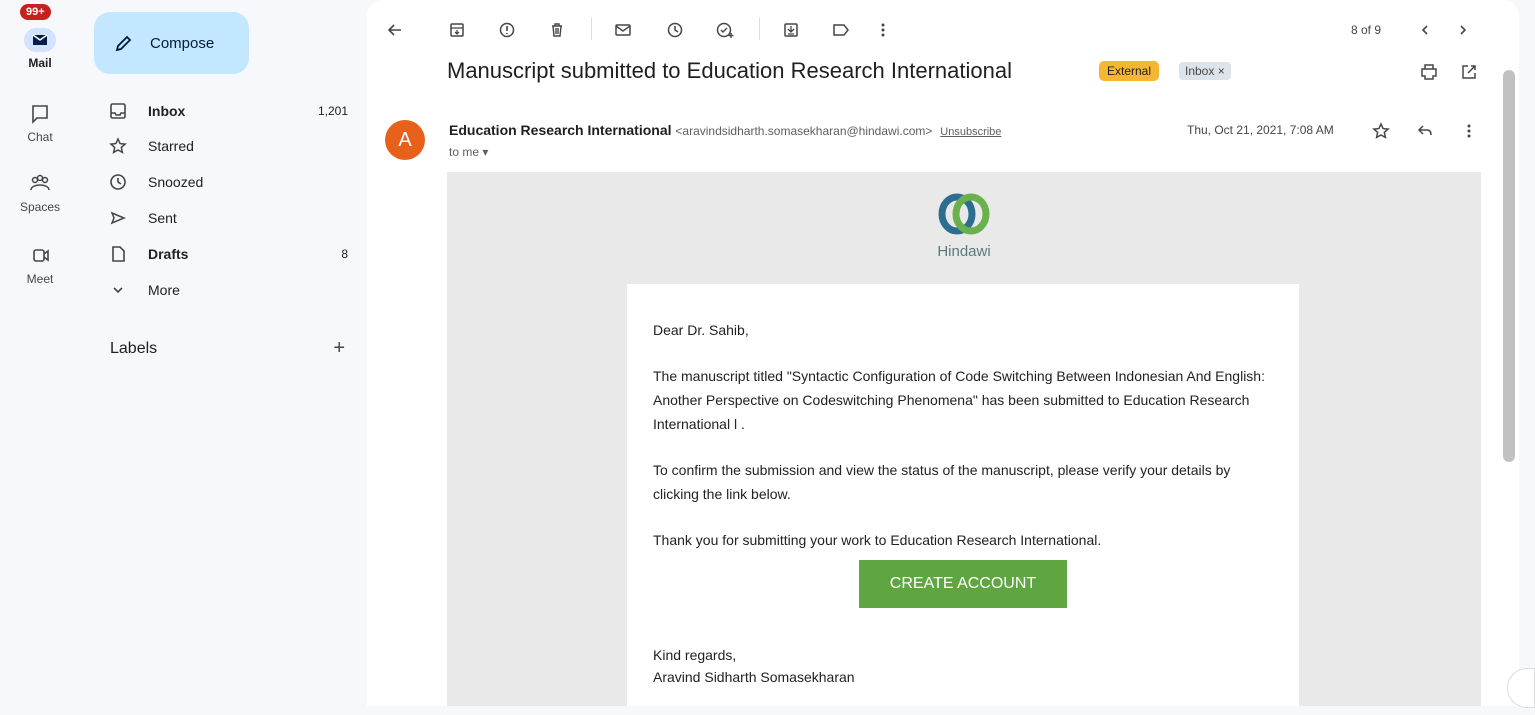 The image size is (1535, 715). Describe the element at coordinates (118, 111) in the screenshot. I see `inbox-icon` at that location.